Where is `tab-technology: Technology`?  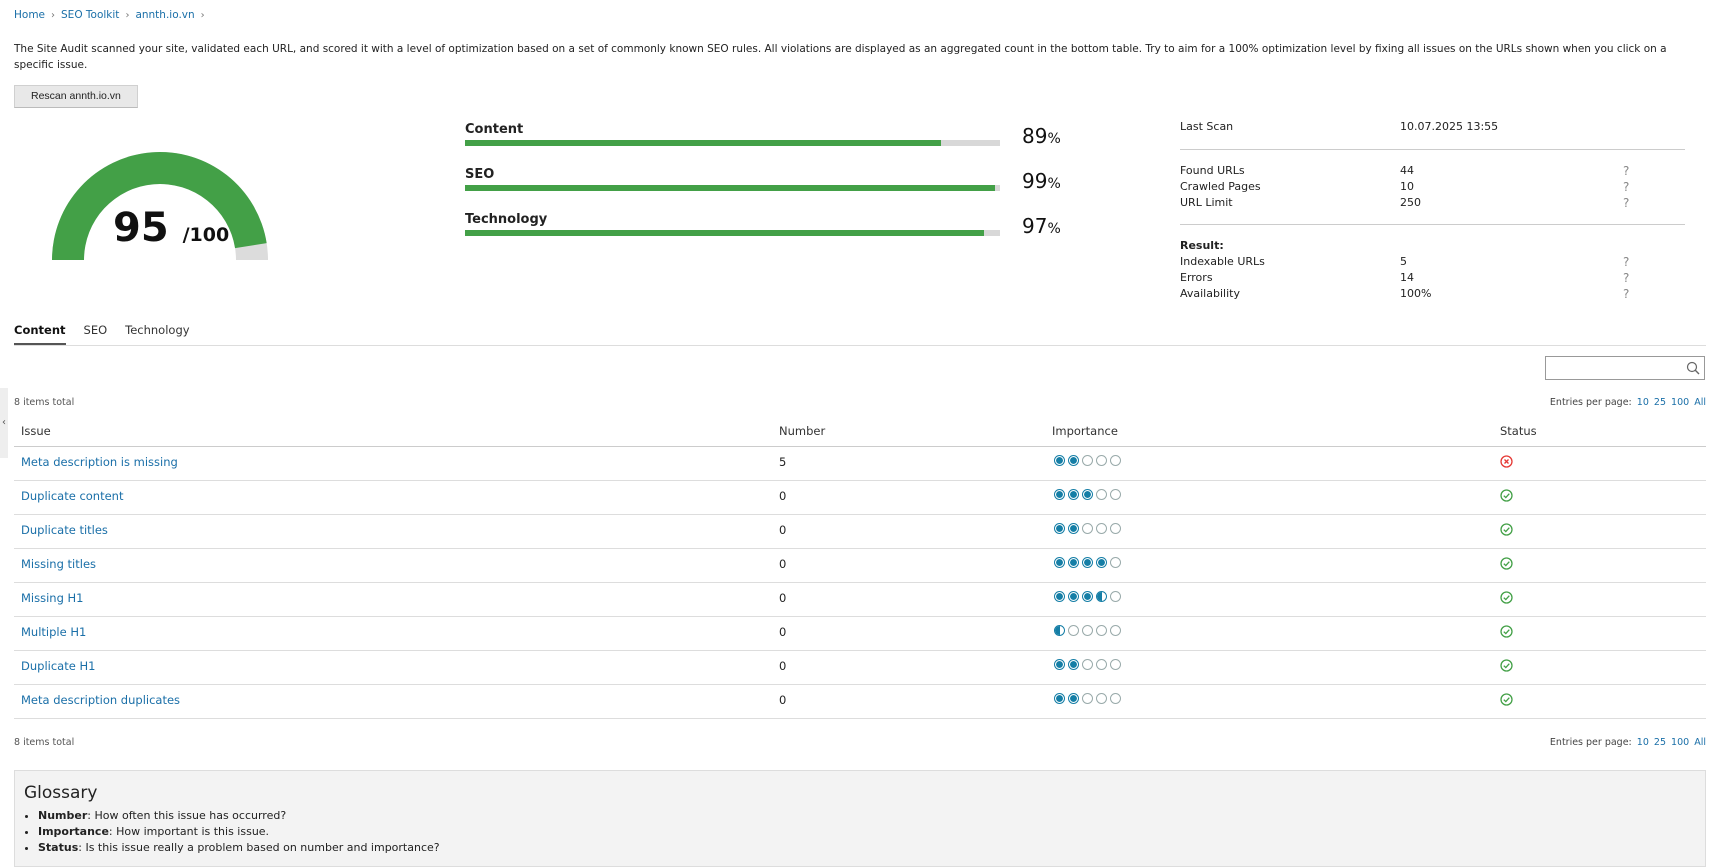
tab-technology: Technology is located at coordinates (157, 334).